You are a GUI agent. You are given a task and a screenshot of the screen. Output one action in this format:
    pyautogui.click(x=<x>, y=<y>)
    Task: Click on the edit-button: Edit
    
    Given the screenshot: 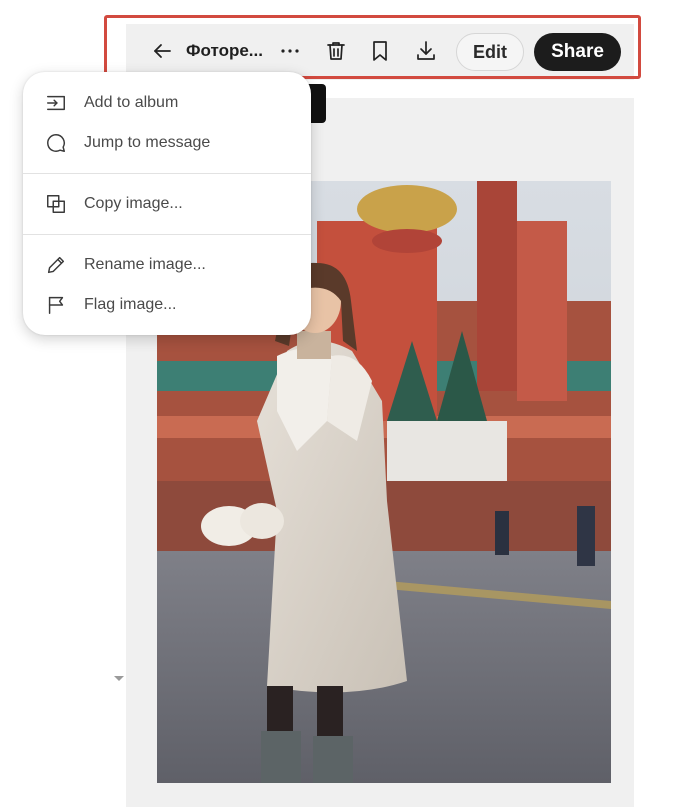 What is the action you would take?
    pyautogui.click(x=490, y=52)
    